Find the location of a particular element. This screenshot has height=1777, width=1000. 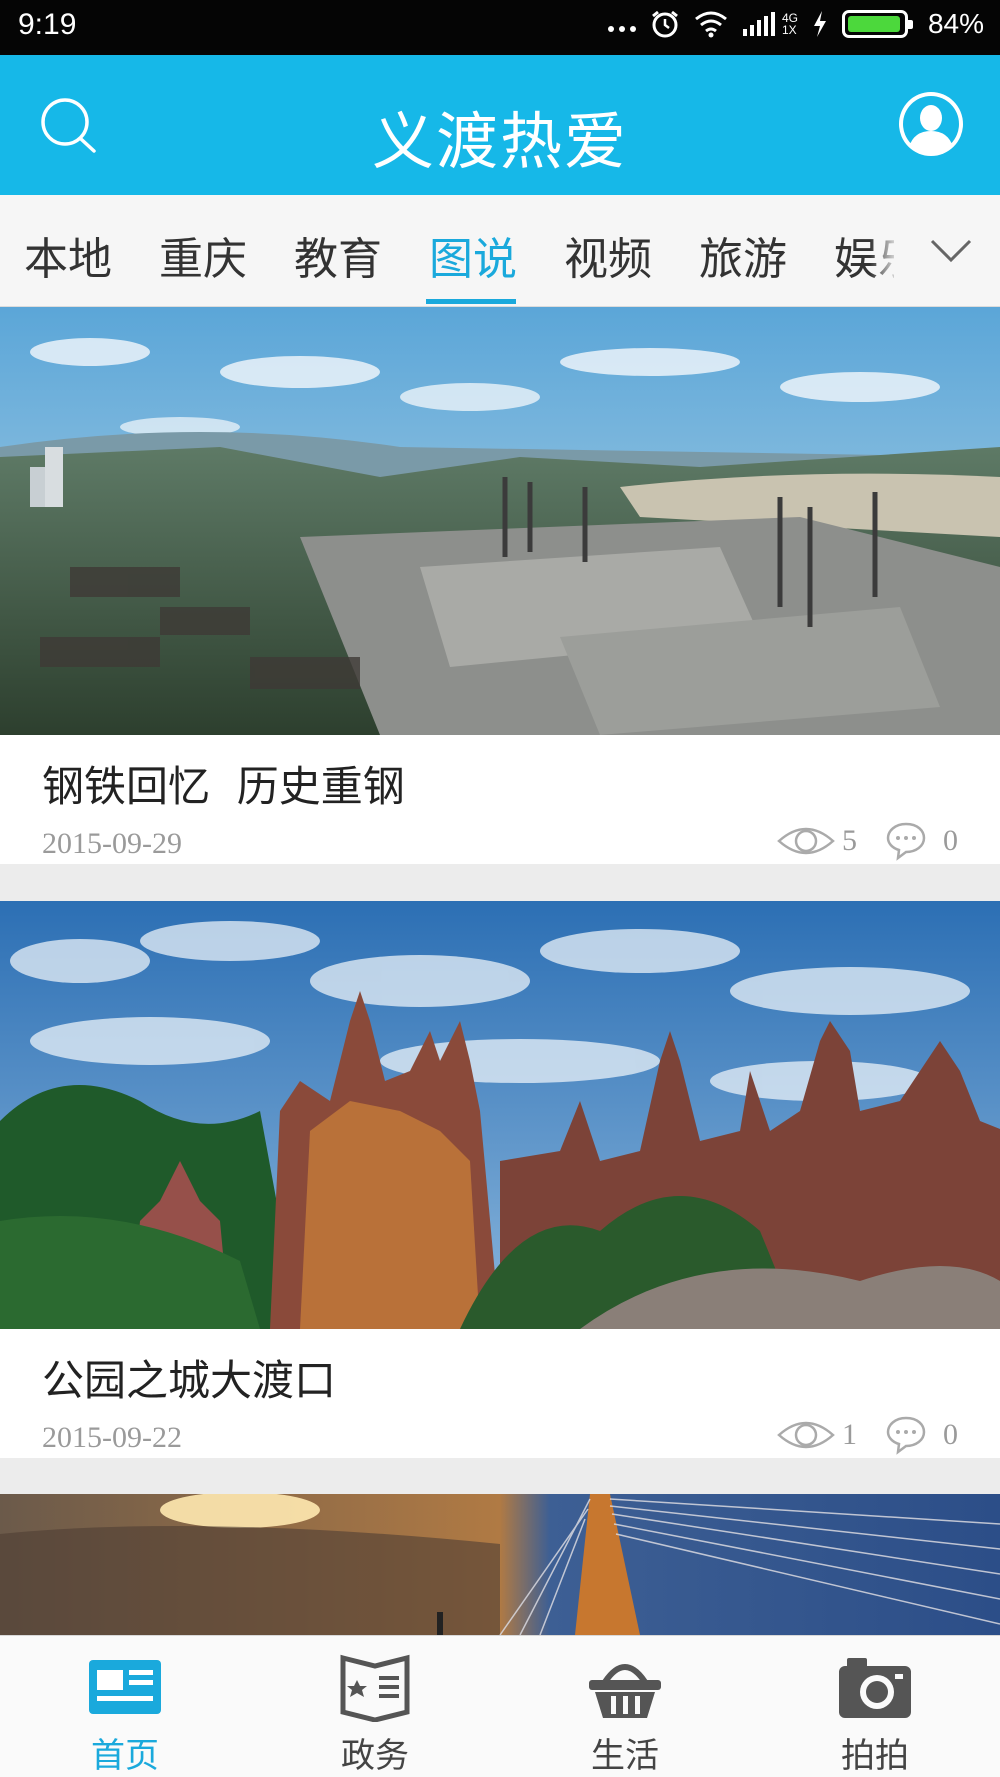

network-type-bottom: 1X is located at coordinates (789, 30).